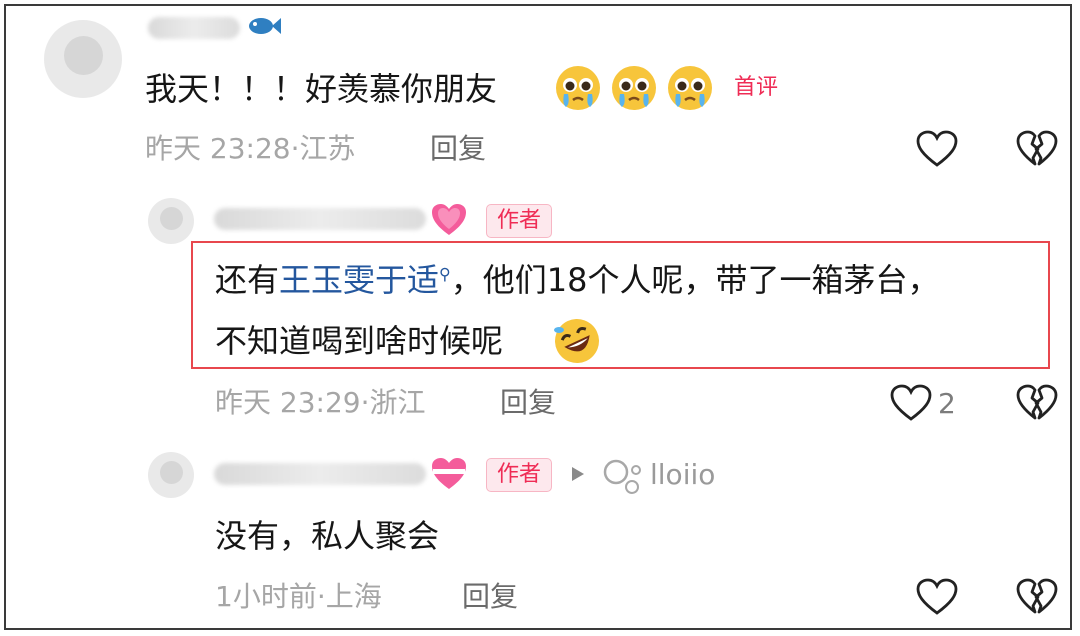 This screenshot has width=1080, height=636. I want to click on comment-text-prefix: 还有, so click(247, 280).